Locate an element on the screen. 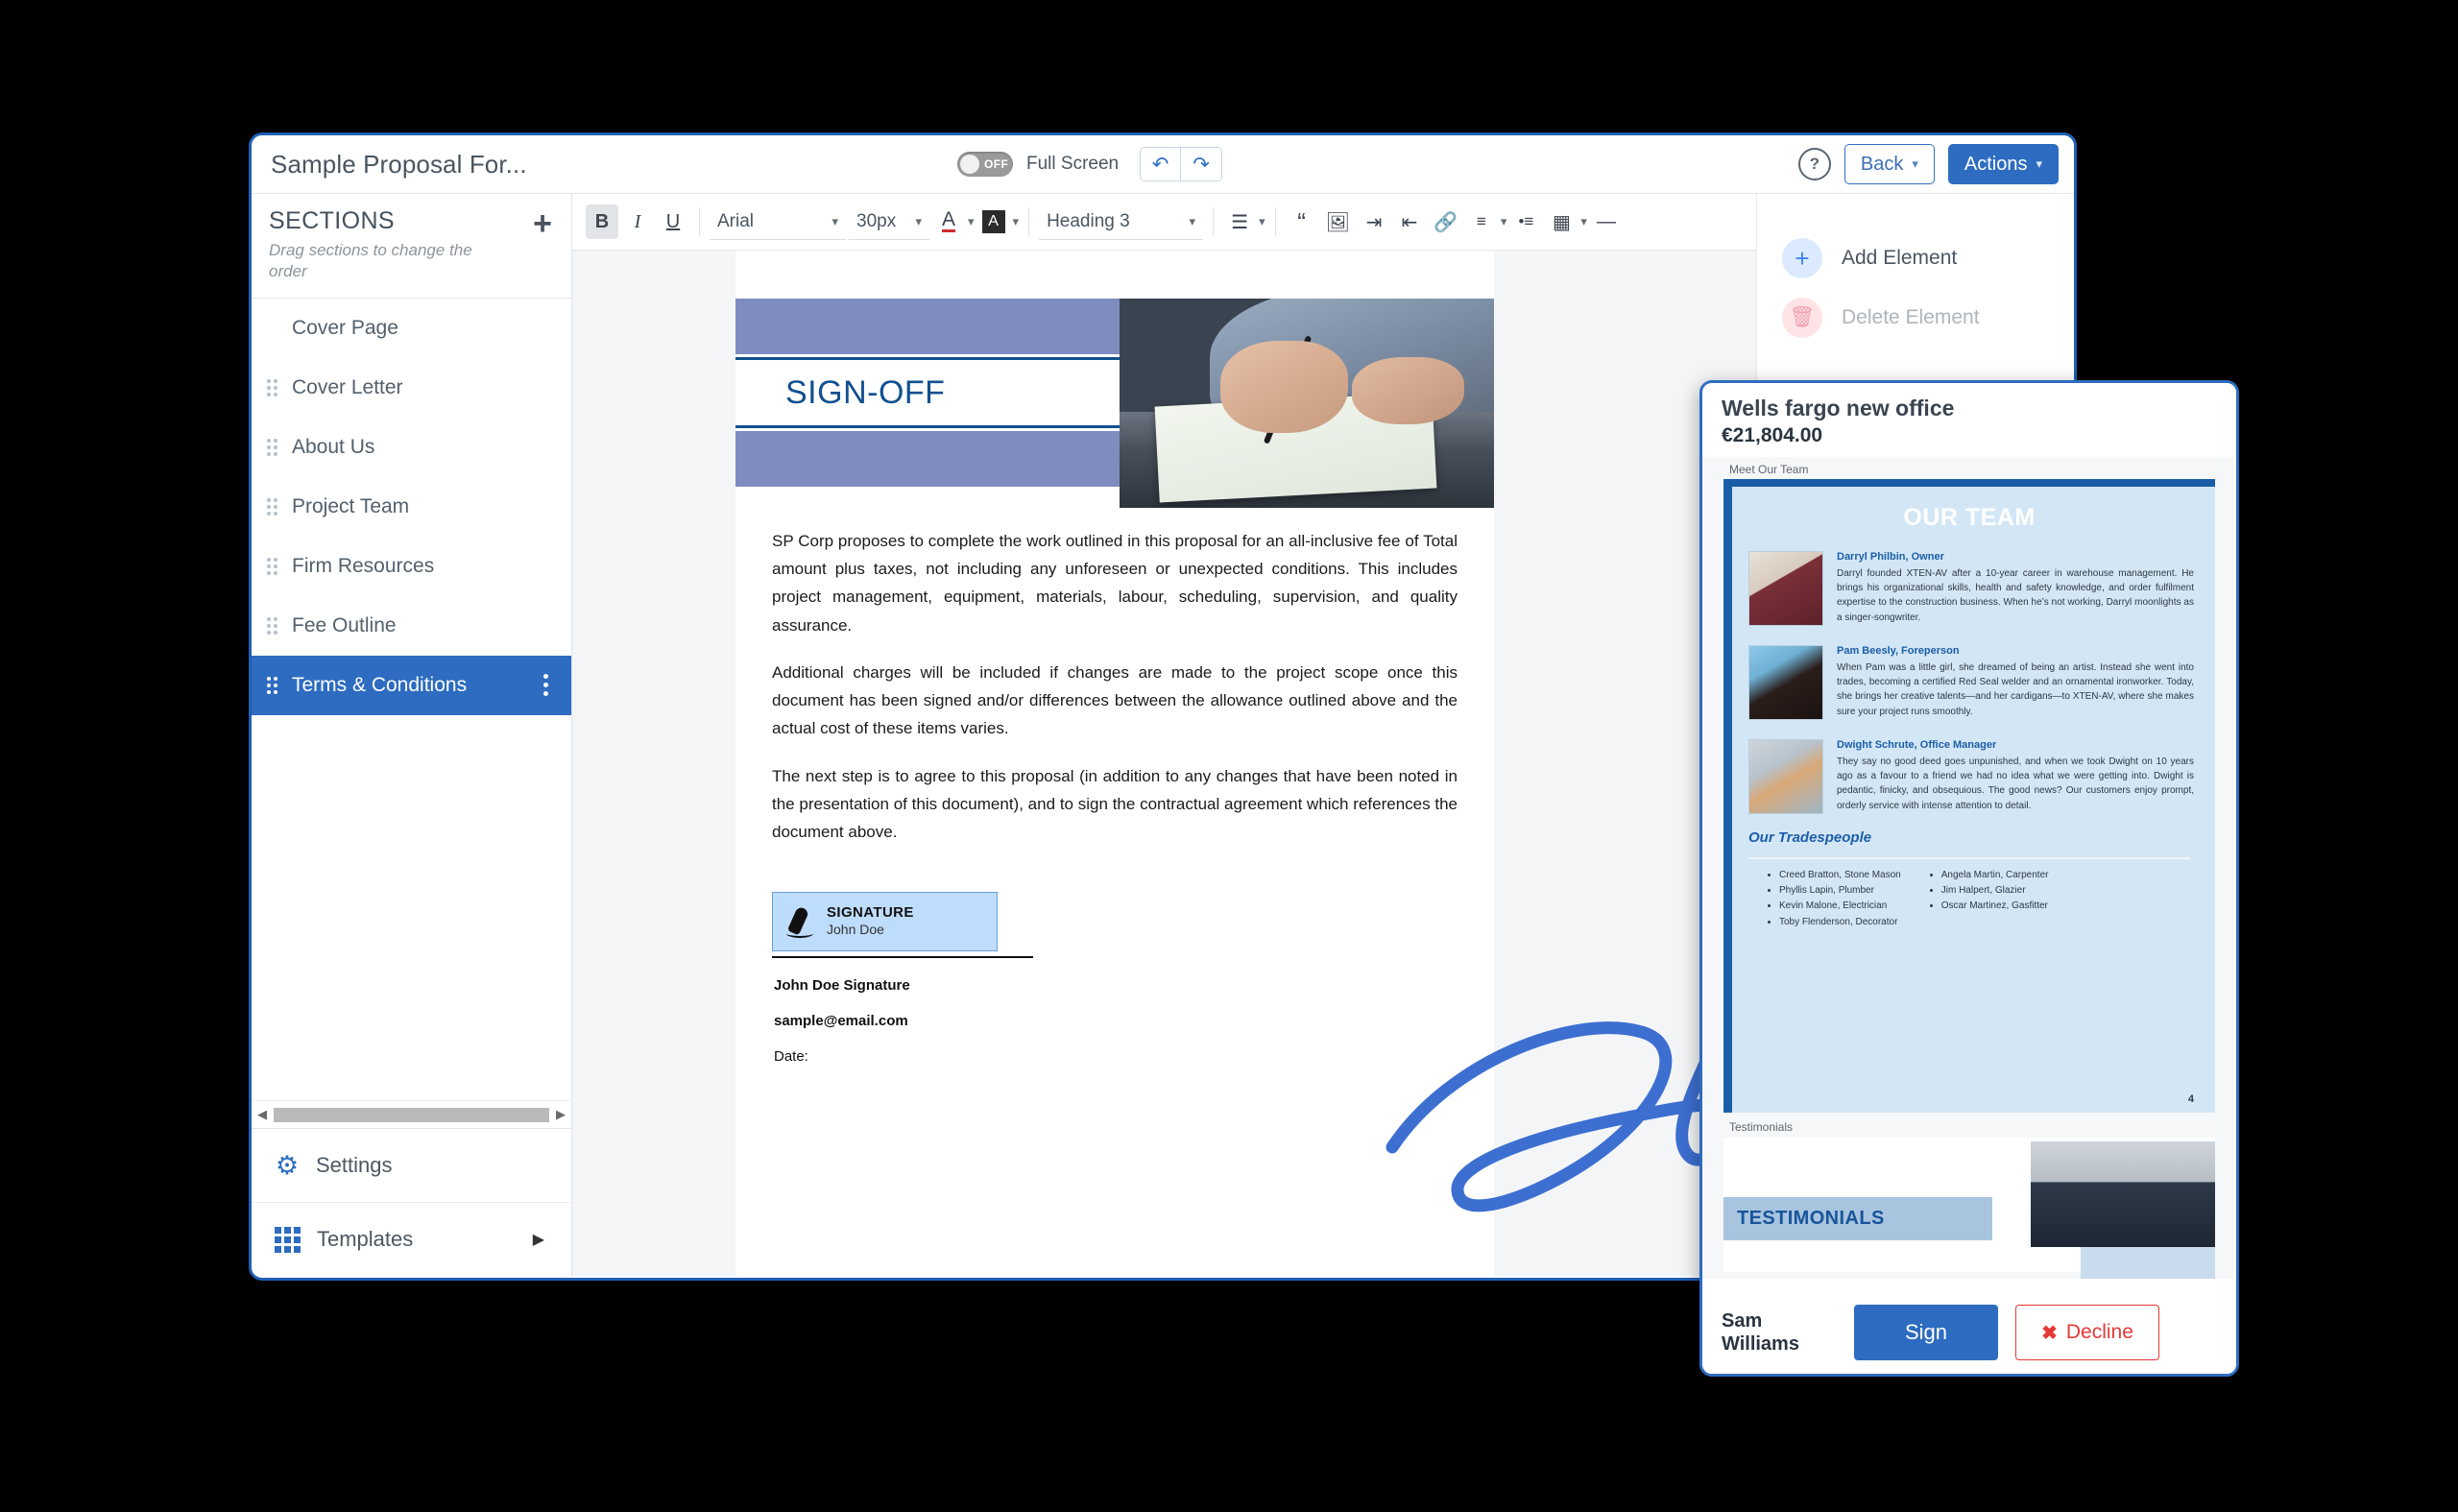  undo-icon: ↶ is located at coordinates (1161, 164).